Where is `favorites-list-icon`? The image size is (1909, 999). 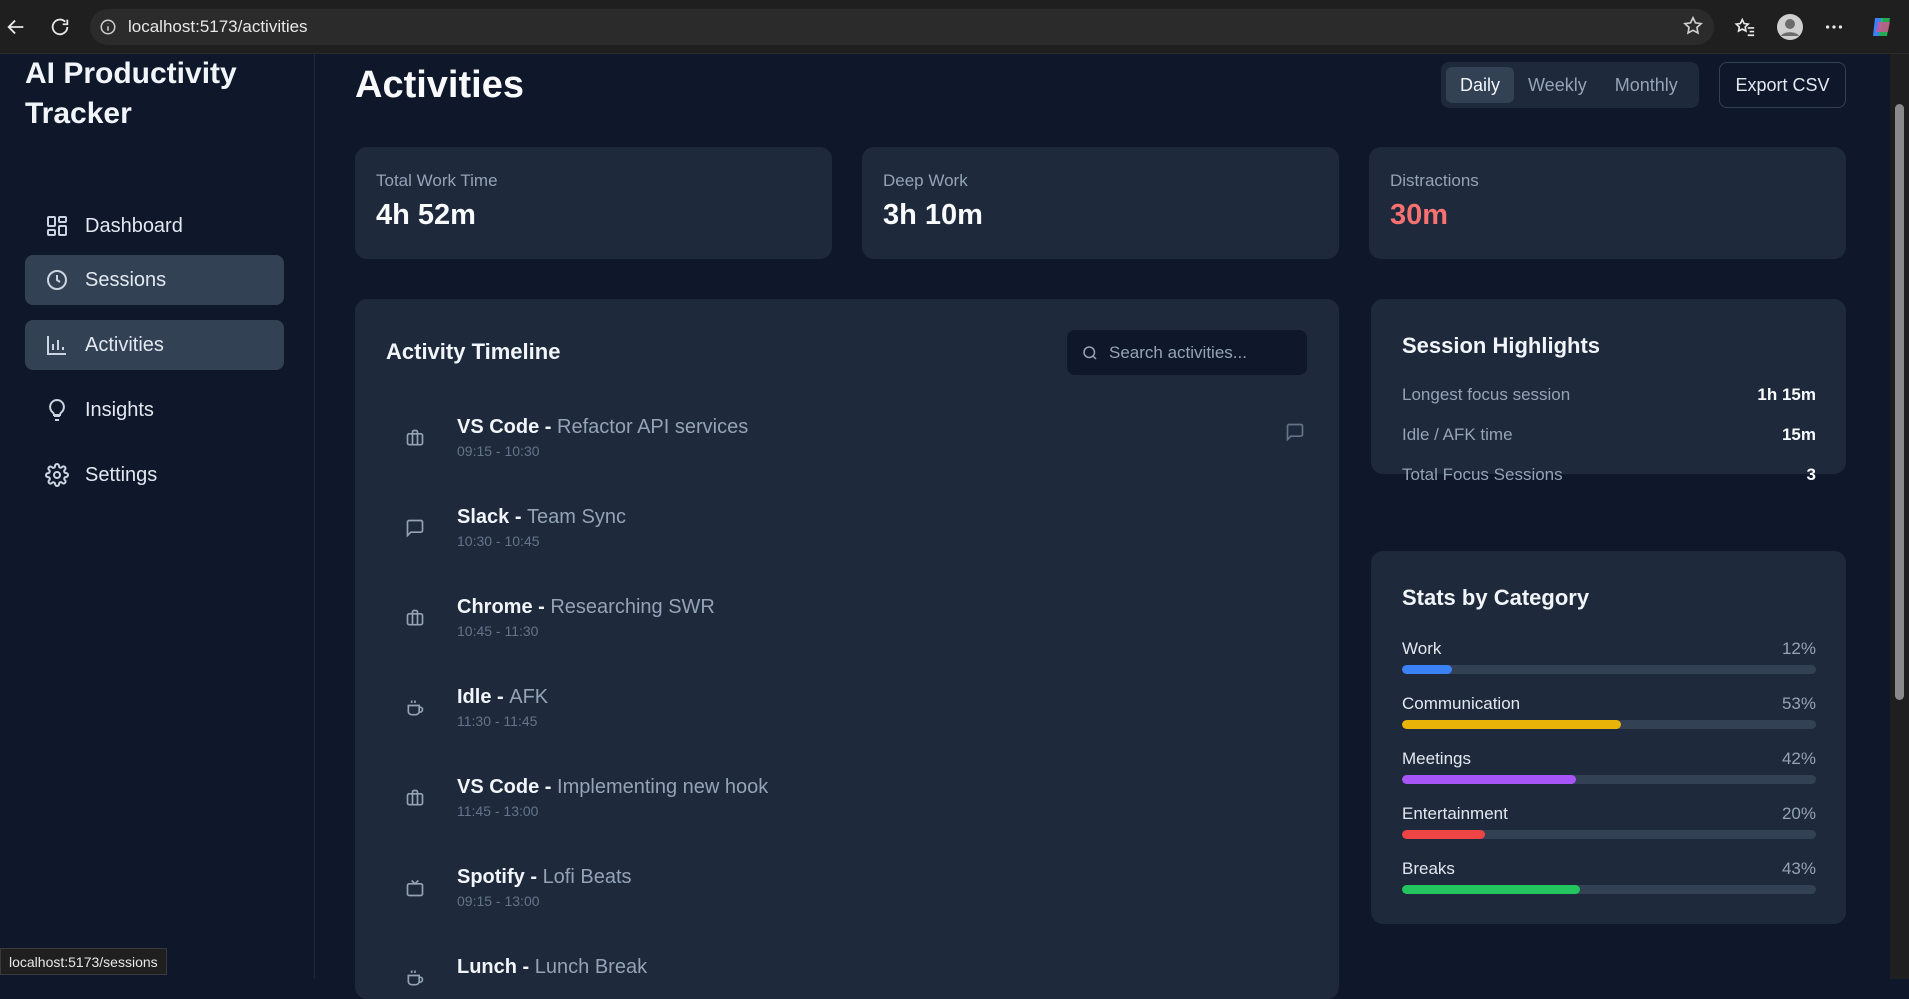
favorites-list-icon is located at coordinates (1744, 27).